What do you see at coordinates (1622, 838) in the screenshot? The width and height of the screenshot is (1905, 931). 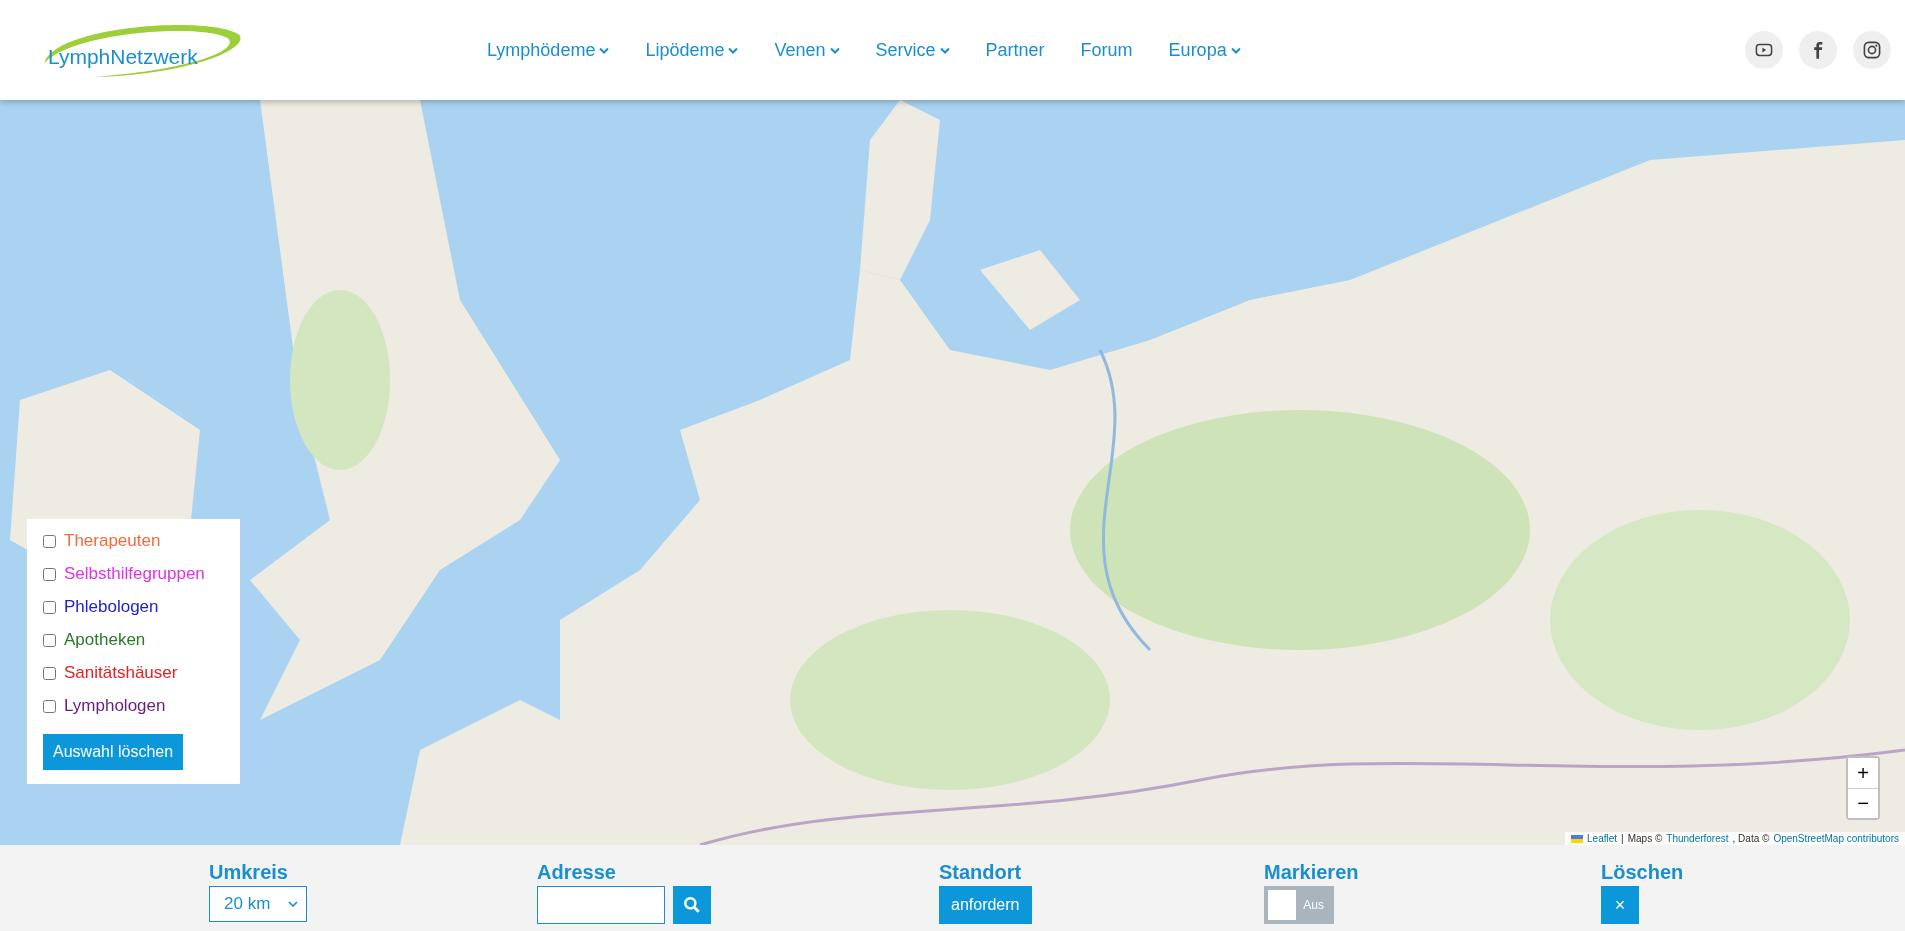 I see `attribution-text: |` at bounding box center [1622, 838].